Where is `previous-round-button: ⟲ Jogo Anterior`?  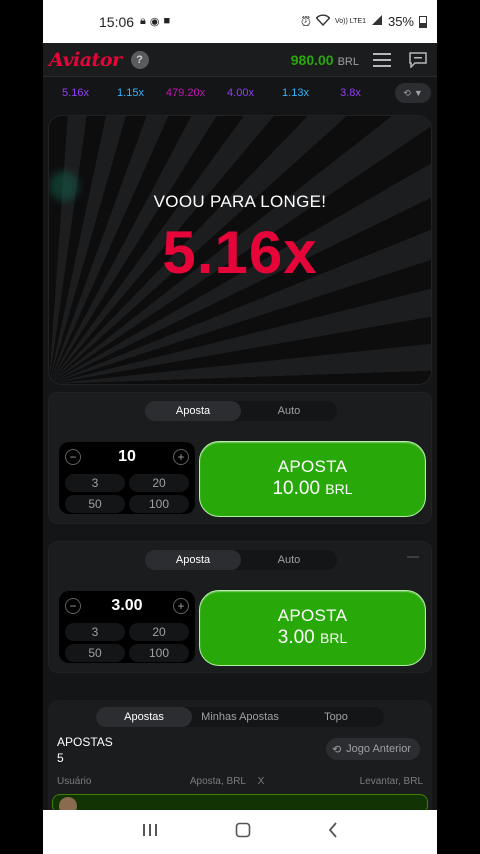 previous-round-button: ⟲ Jogo Anterior is located at coordinates (372, 749).